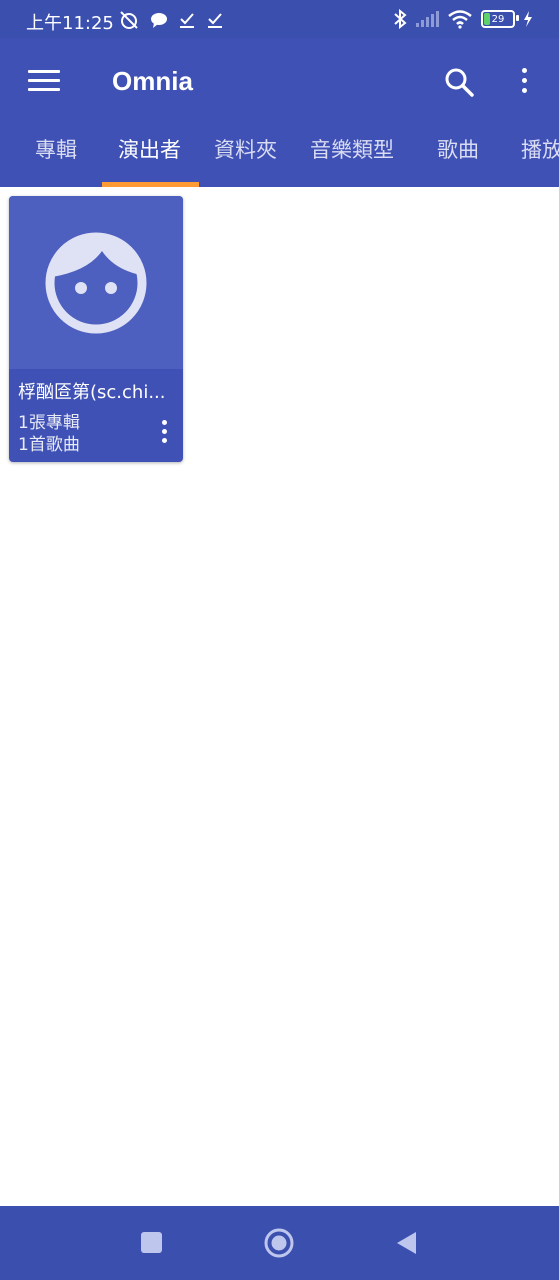 This screenshot has height=1280, width=559. I want to click on back-button, so click(406, 1243).